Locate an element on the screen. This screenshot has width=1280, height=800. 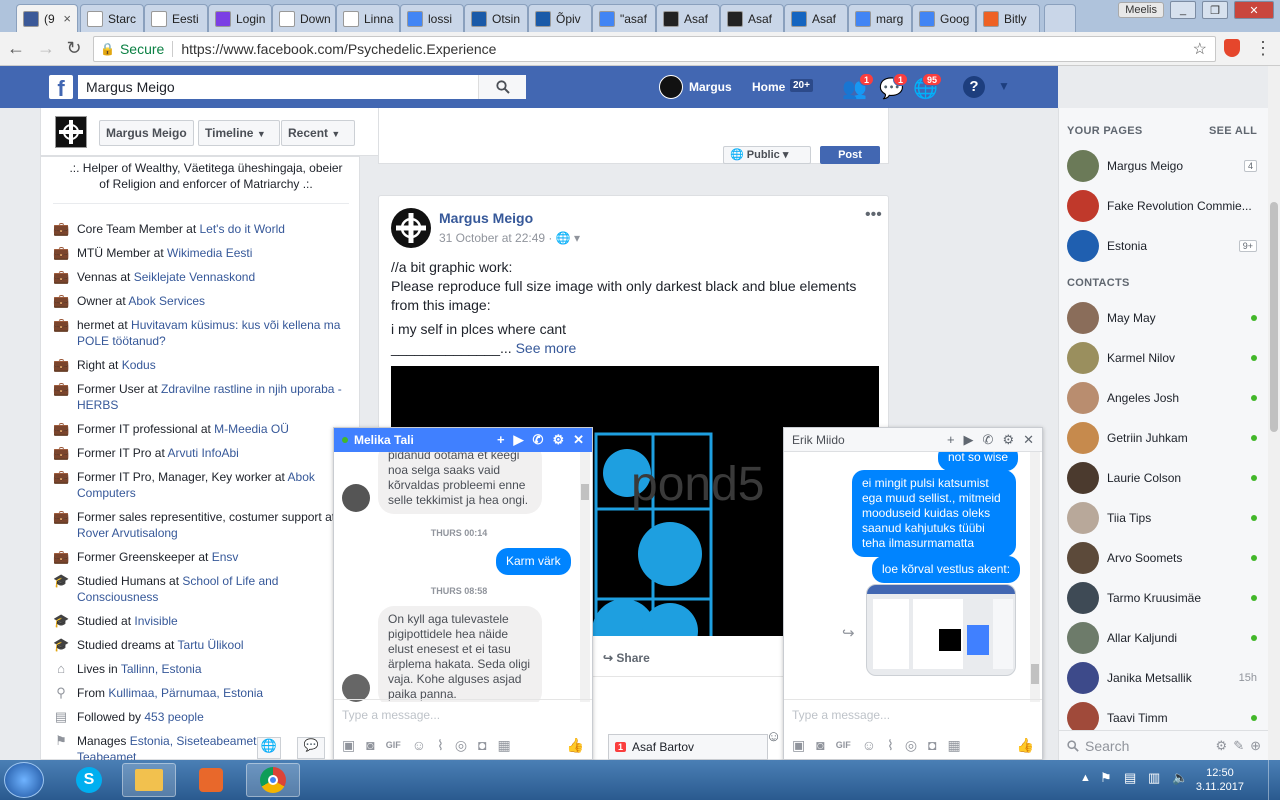
browser-tab: Asaf is located at coordinates (752, 18).